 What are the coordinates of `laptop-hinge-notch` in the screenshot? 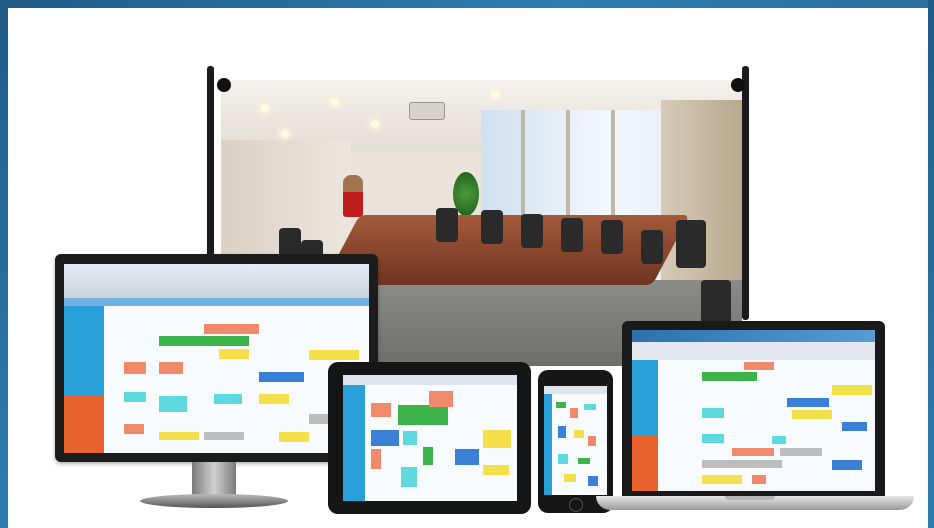 It's located at (750, 498).